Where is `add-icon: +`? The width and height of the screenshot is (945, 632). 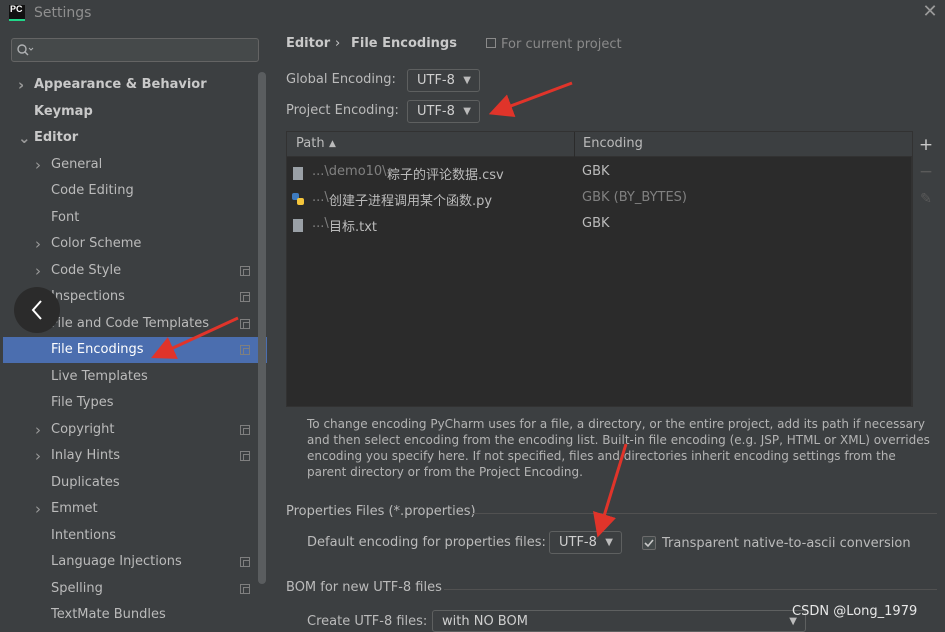 add-icon: + is located at coordinates (926, 145).